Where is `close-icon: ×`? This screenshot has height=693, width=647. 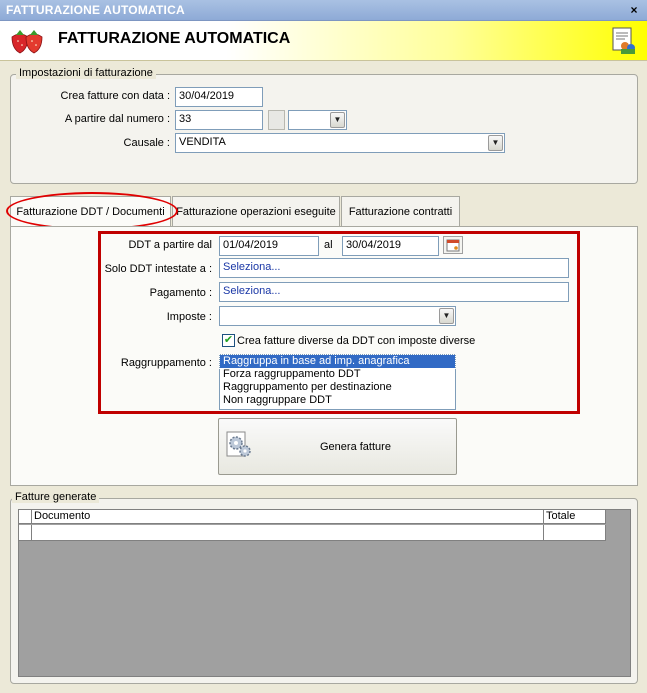 close-icon: × is located at coordinates (634, 10).